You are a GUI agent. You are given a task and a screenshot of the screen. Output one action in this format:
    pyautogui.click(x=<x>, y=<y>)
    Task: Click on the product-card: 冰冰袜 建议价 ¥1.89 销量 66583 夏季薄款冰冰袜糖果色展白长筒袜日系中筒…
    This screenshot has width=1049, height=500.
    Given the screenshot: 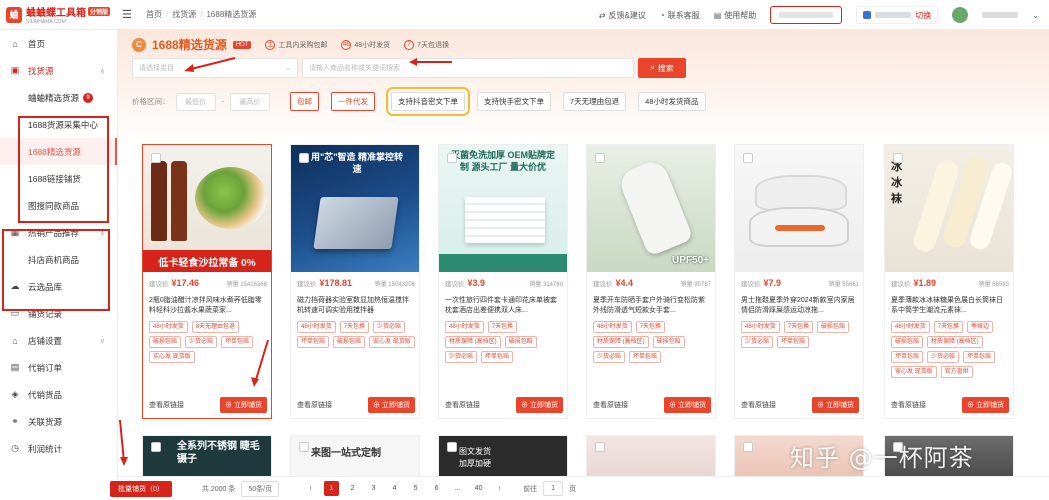 What is the action you would take?
    pyautogui.click(x=949, y=281)
    